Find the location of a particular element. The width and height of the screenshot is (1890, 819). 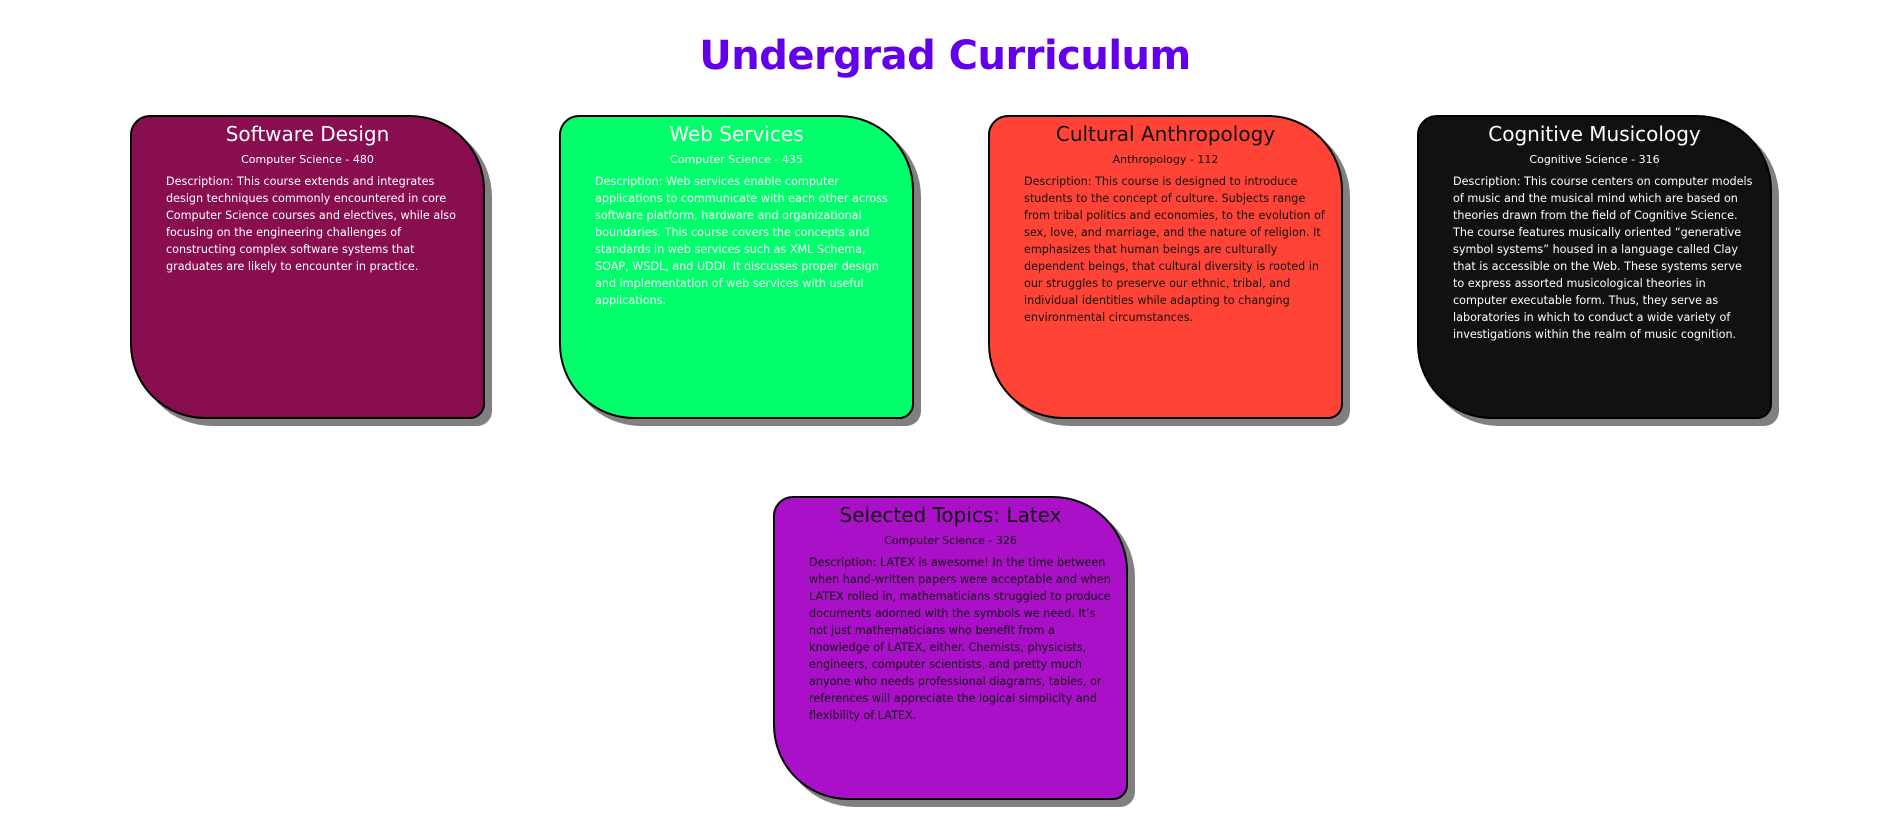

course-title: Selected Topics: Latex is located at coordinates (950, 515).